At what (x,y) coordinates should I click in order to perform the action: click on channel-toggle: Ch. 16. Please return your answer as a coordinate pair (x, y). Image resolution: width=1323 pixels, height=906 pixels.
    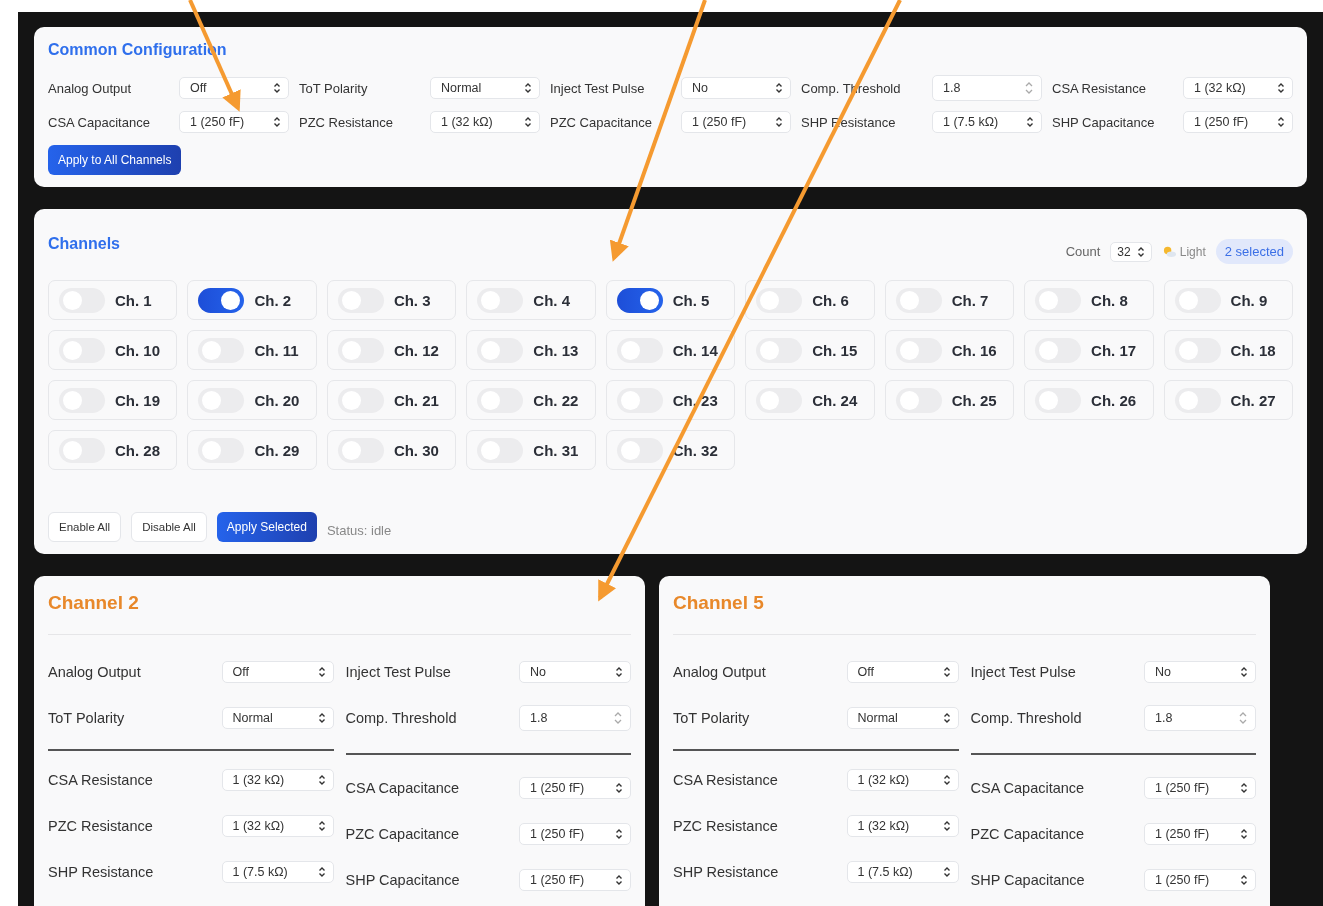
    Looking at the image, I should click on (949, 350).